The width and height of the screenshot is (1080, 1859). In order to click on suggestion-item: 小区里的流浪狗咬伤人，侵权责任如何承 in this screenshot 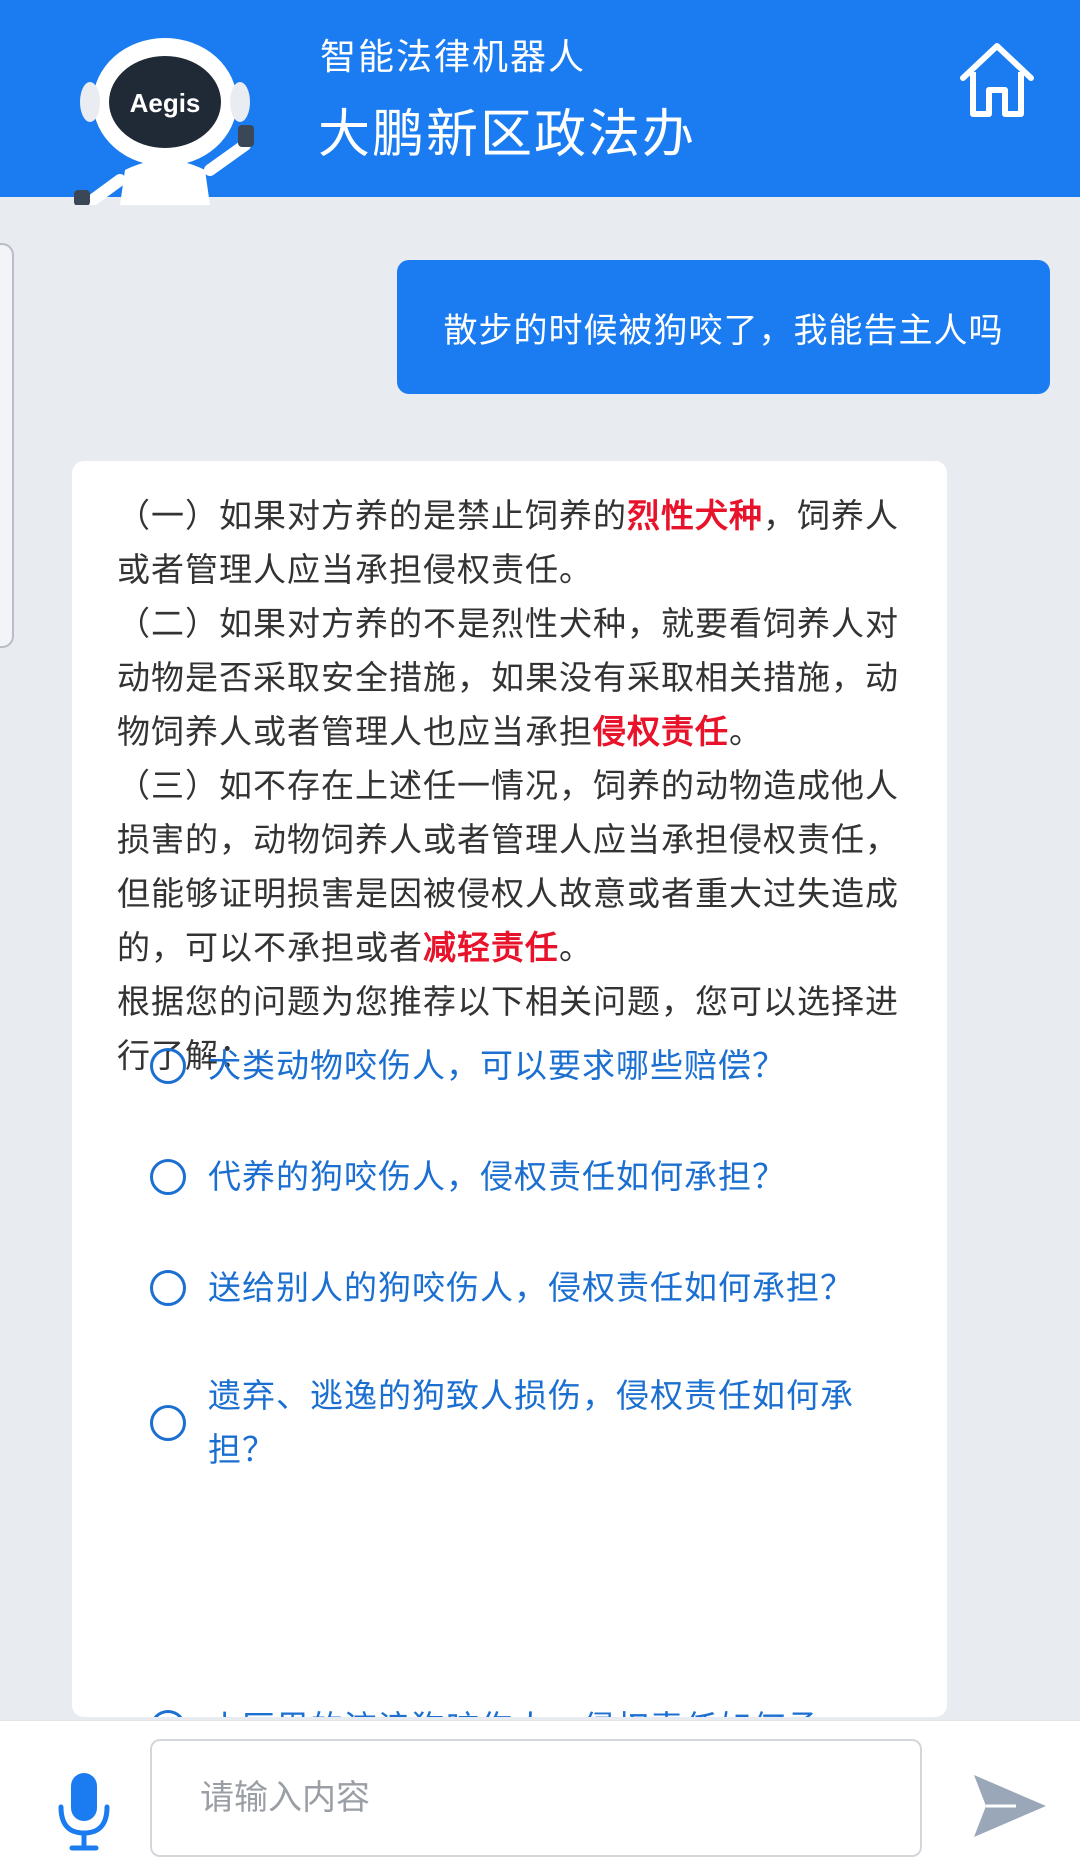, I will do `click(530, 1709)`.